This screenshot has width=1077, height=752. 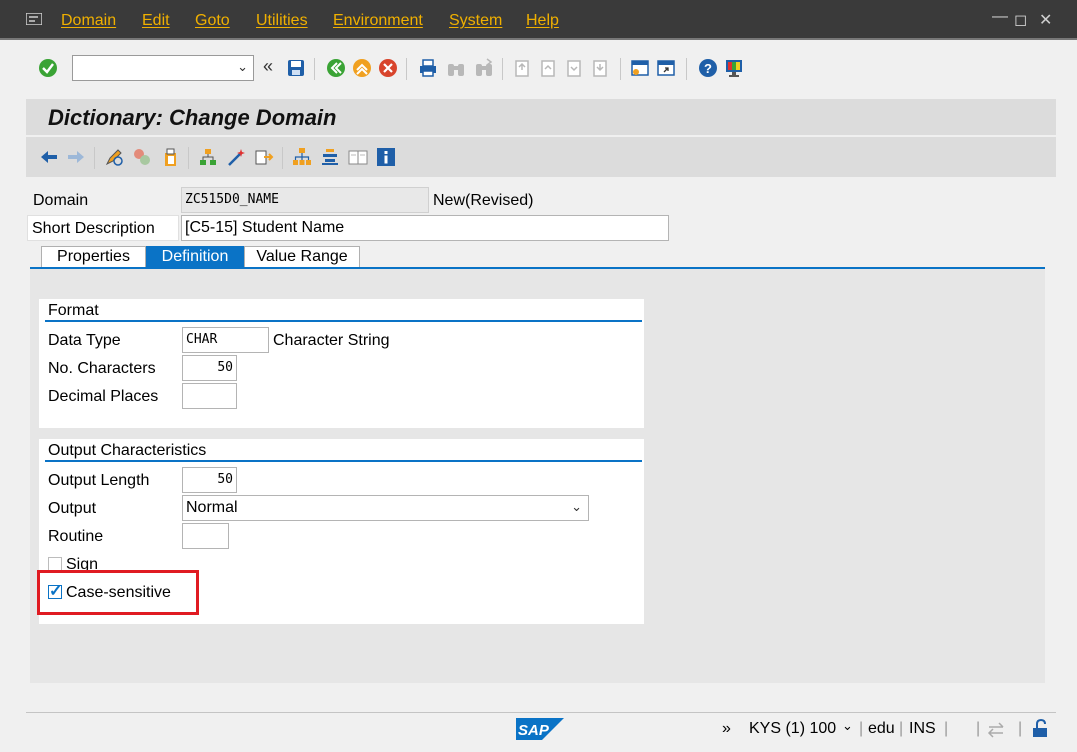 What do you see at coordinates (302, 257) in the screenshot?
I see `tab-value-range: Value Range` at bounding box center [302, 257].